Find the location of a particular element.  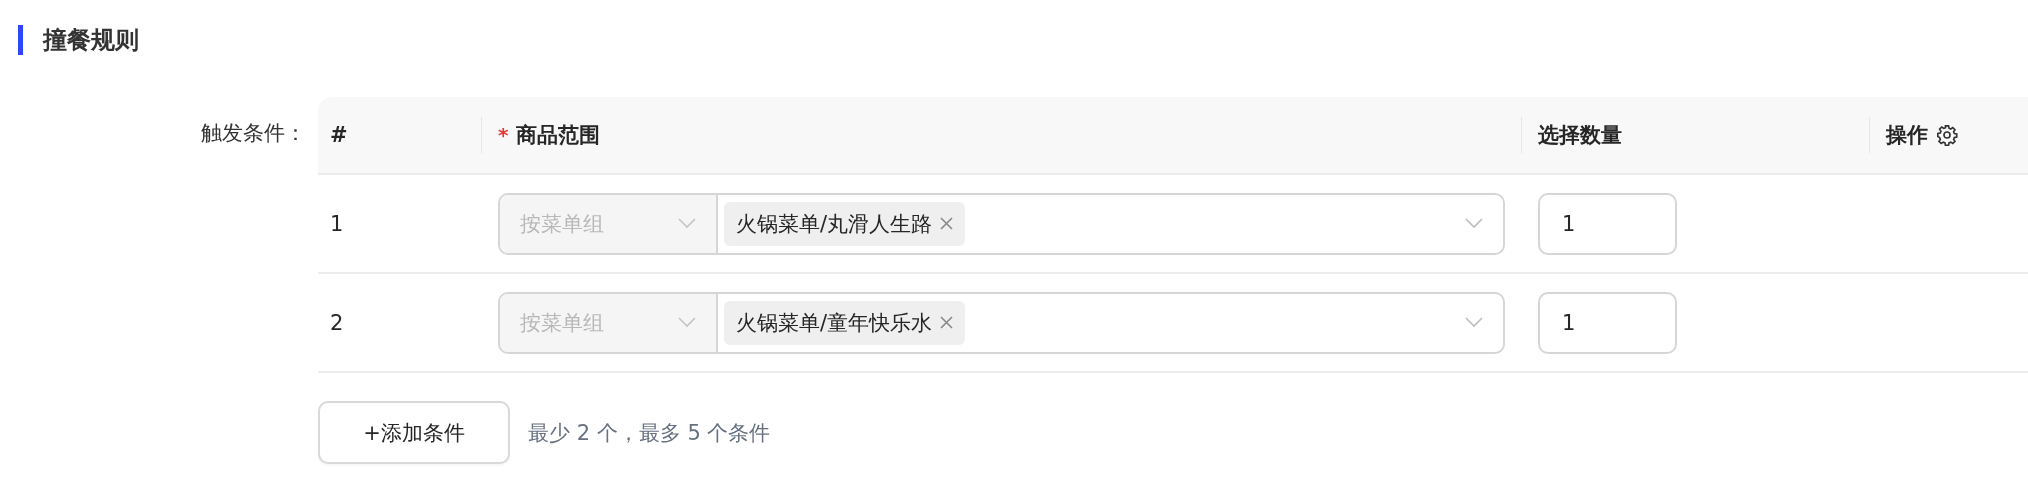

required-mark: * is located at coordinates (503, 135).